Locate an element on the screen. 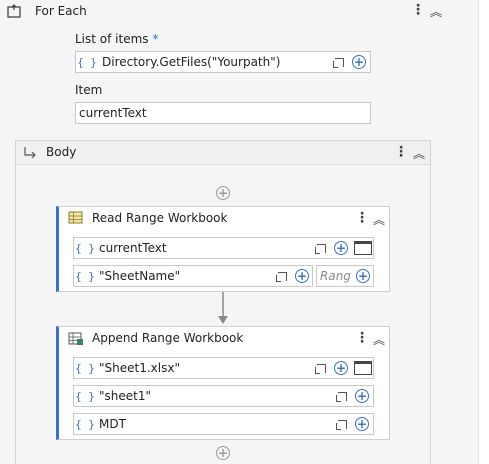  append-range-more-icon: ⋮ is located at coordinates (362, 338).